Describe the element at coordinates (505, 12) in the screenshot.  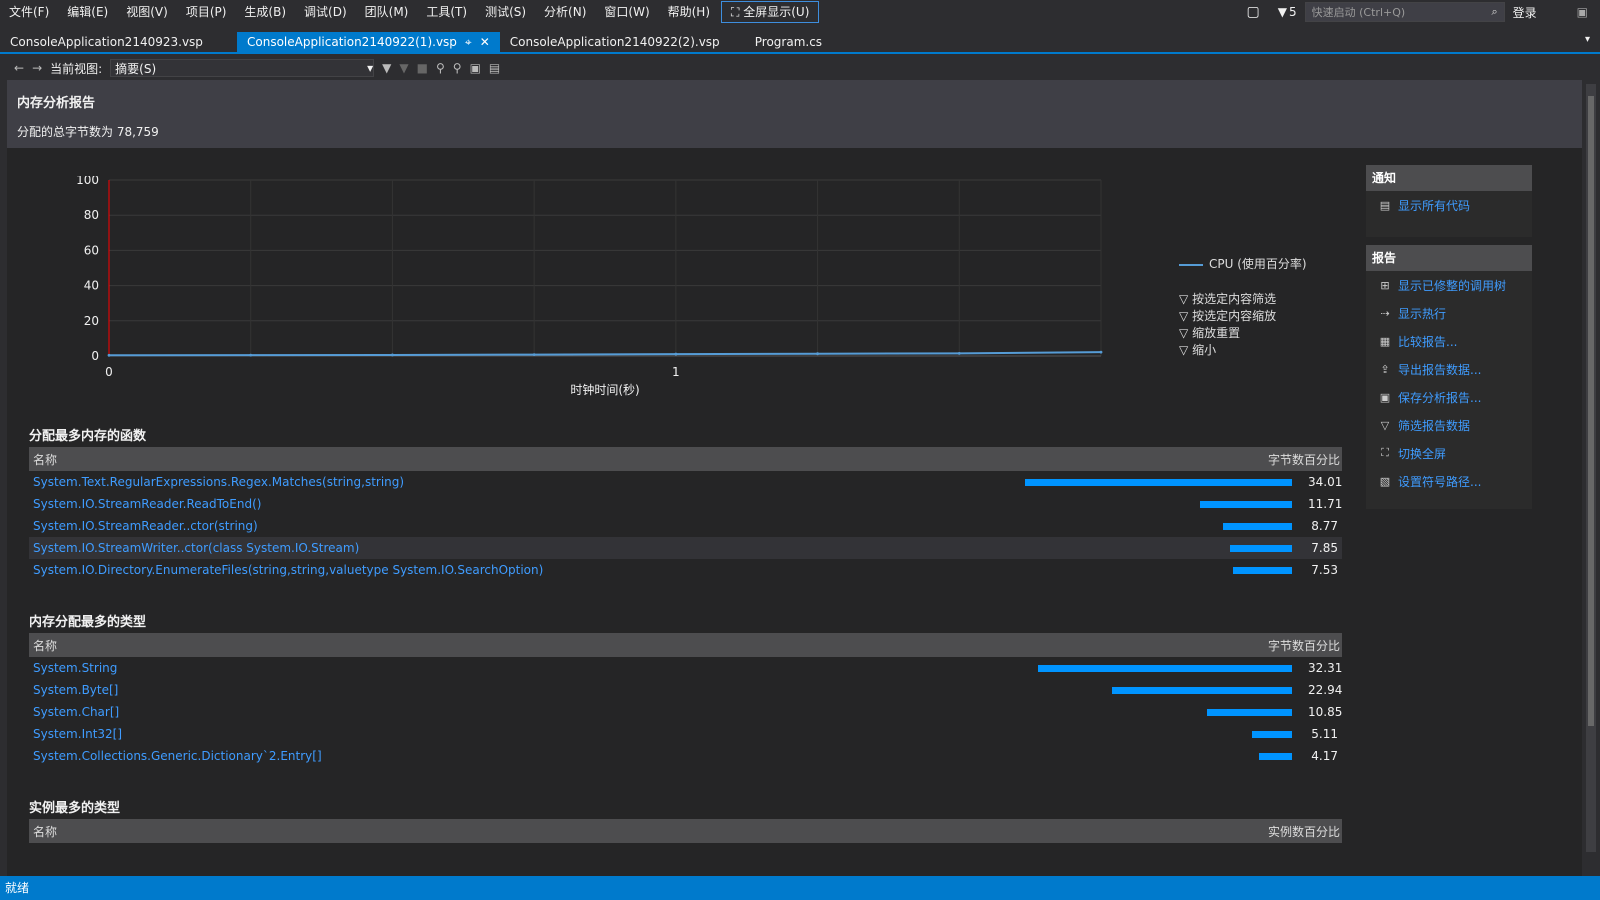
I see `menu-test: 测试(S)` at that location.